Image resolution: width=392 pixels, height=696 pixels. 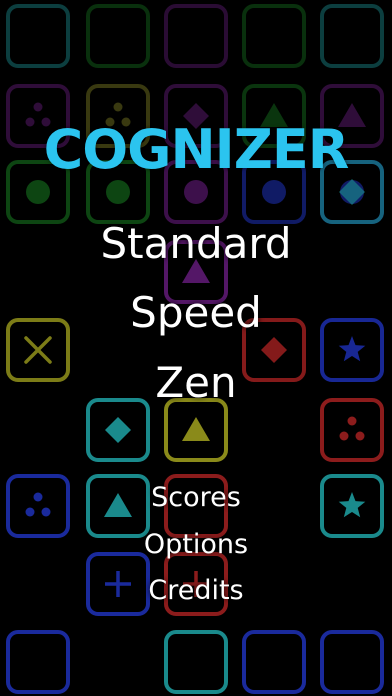 What do you see at coordinates (196, 244) in the screenshot?
I see `standard-mode-button: Standard` at bounding box center [196, 244].